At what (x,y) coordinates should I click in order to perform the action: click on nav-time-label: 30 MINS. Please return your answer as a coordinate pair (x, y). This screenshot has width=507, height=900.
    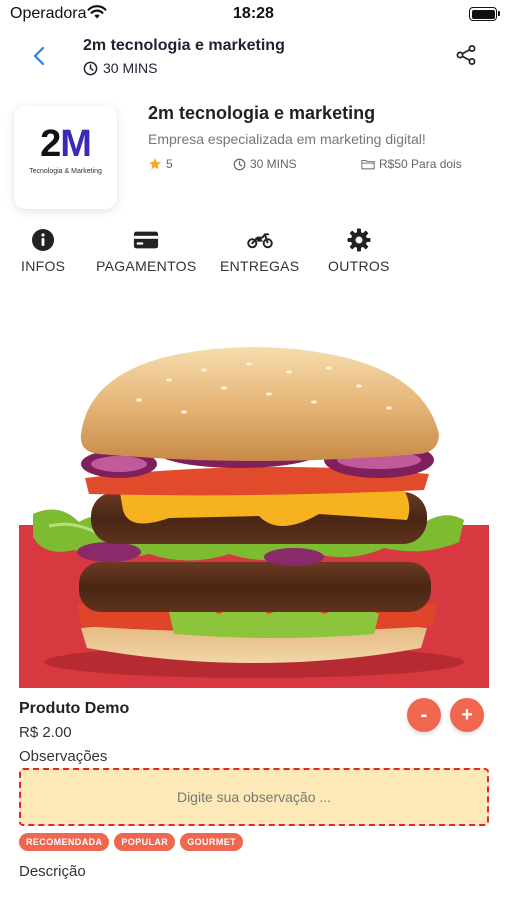
    Looking at the image, I should click on (130, 68).